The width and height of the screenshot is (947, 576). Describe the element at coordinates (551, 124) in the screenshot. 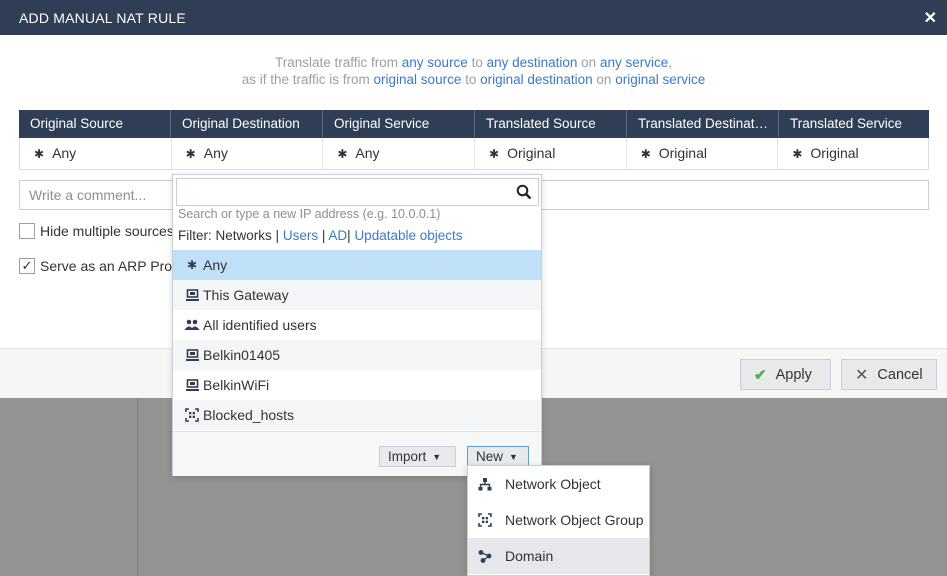

I see `header-translated-source: Translated Source` at that location.